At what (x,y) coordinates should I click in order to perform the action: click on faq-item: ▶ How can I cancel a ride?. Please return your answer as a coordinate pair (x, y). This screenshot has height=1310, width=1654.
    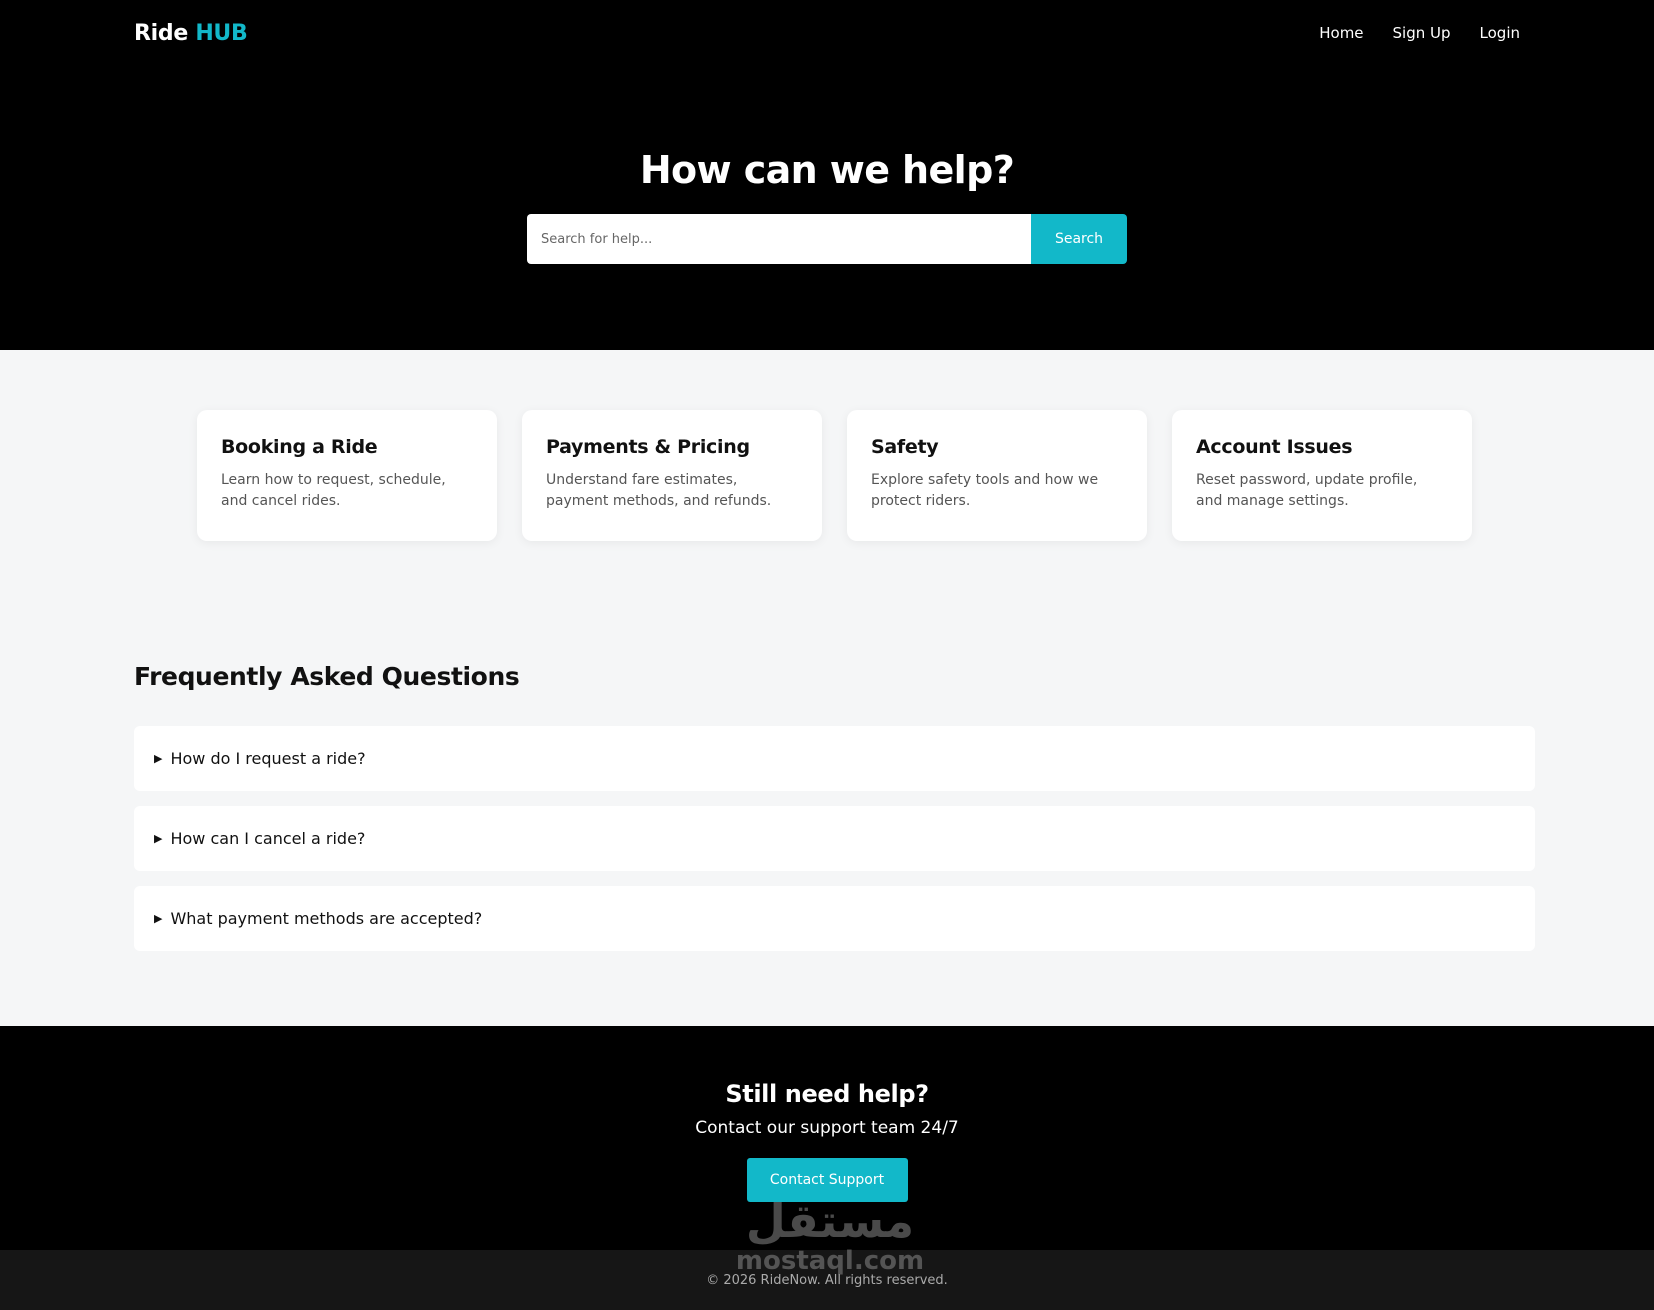
    Looking at the image, I should click on (834, 838).